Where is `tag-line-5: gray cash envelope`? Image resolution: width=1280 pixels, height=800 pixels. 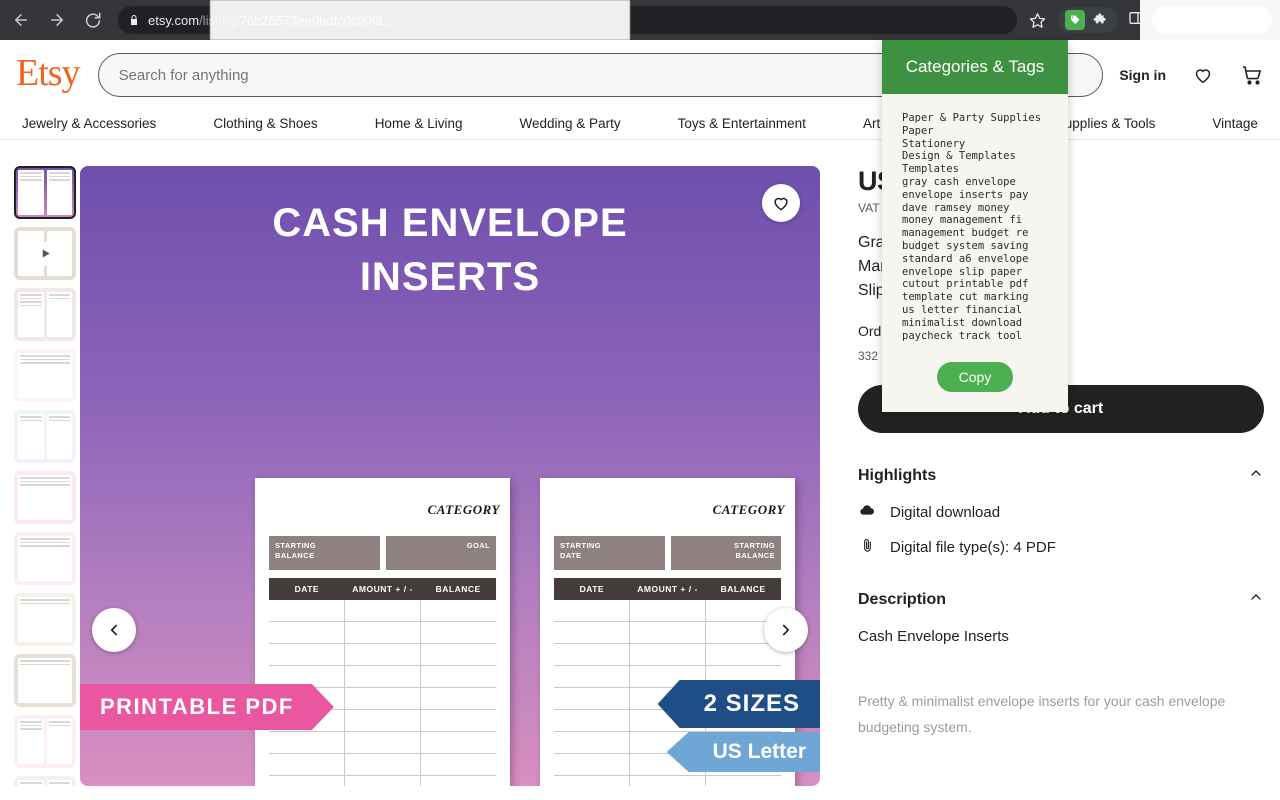
tag-line-5: gray cash envelope is located at coordinates (959, 181).